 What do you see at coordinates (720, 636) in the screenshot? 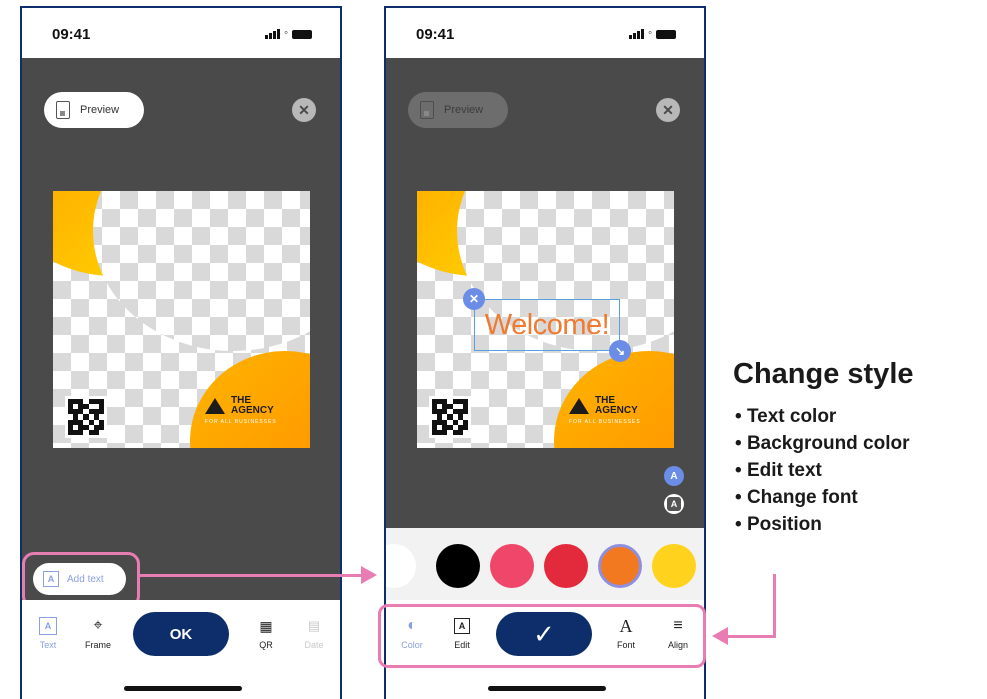
I see `arrow-head-left` at bounding box center [720, 636].